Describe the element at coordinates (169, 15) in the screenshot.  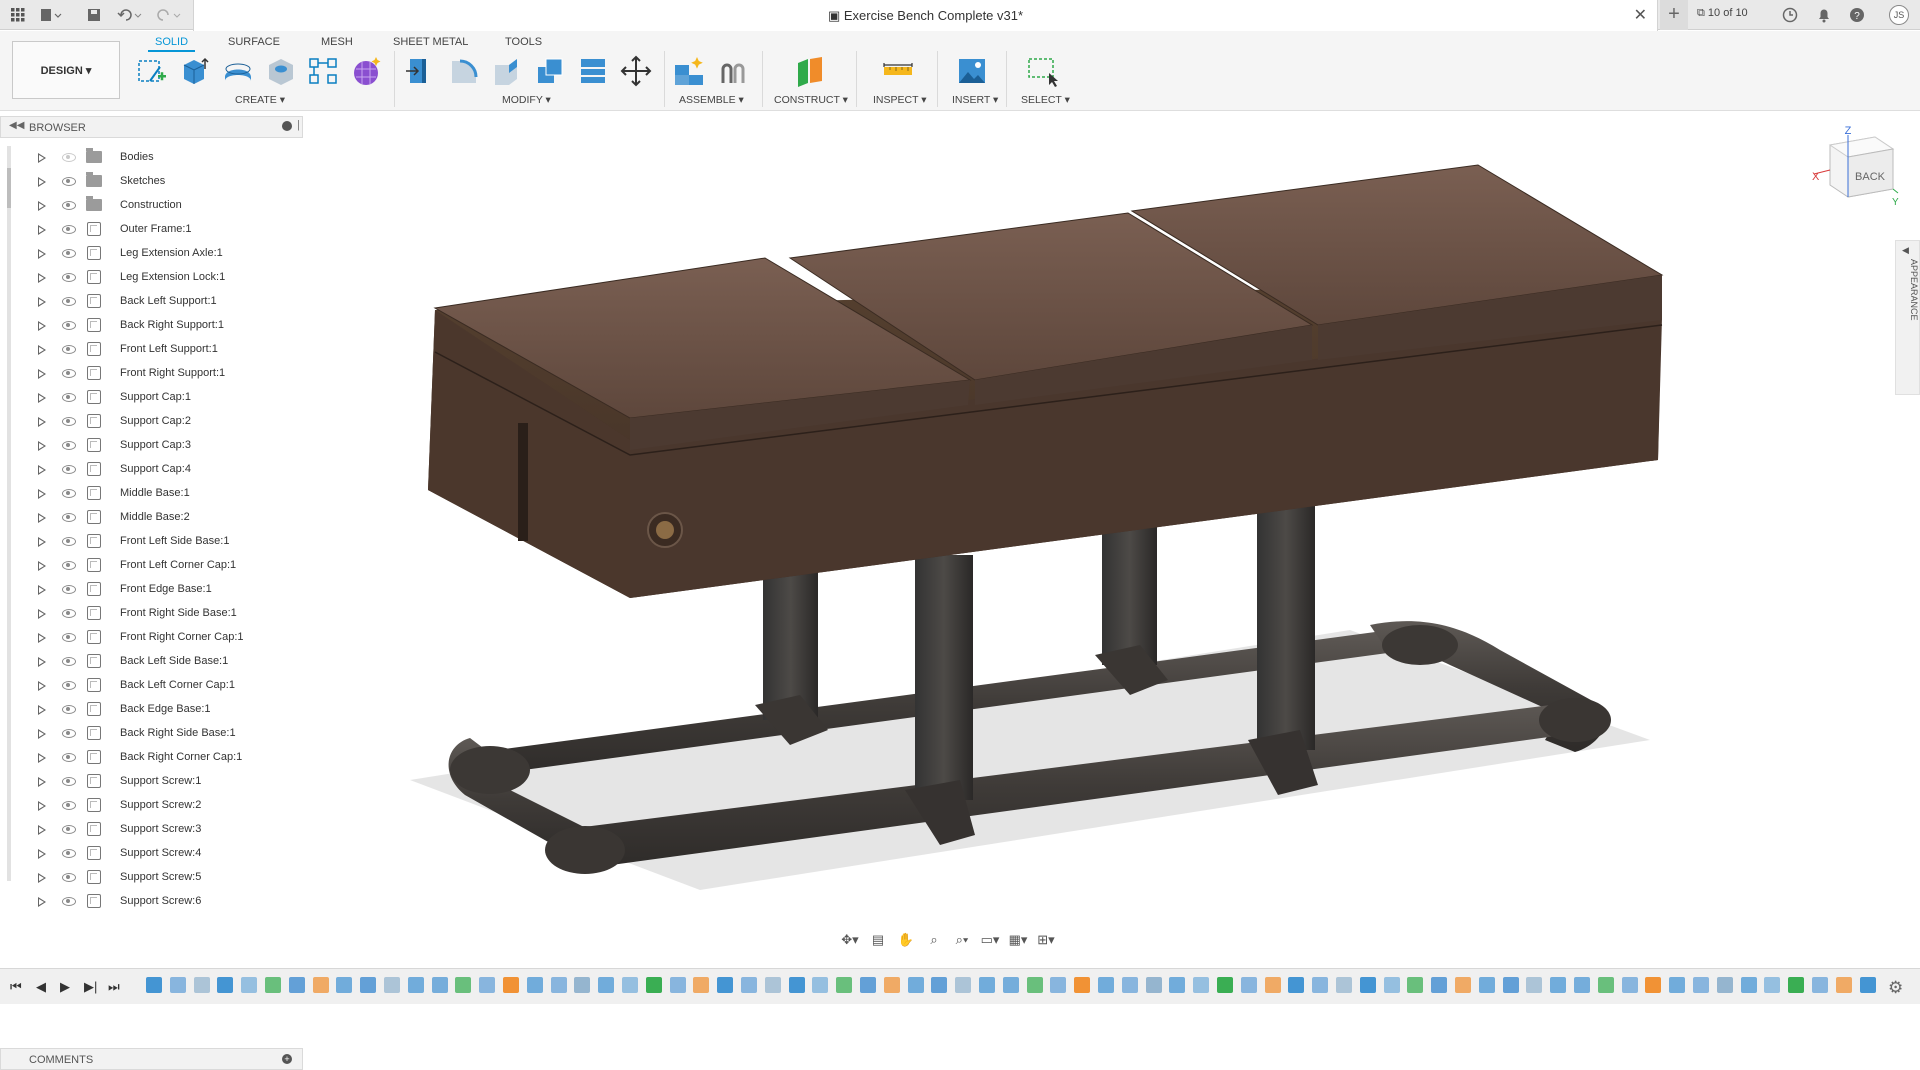
I see `redo-icon` at that location.